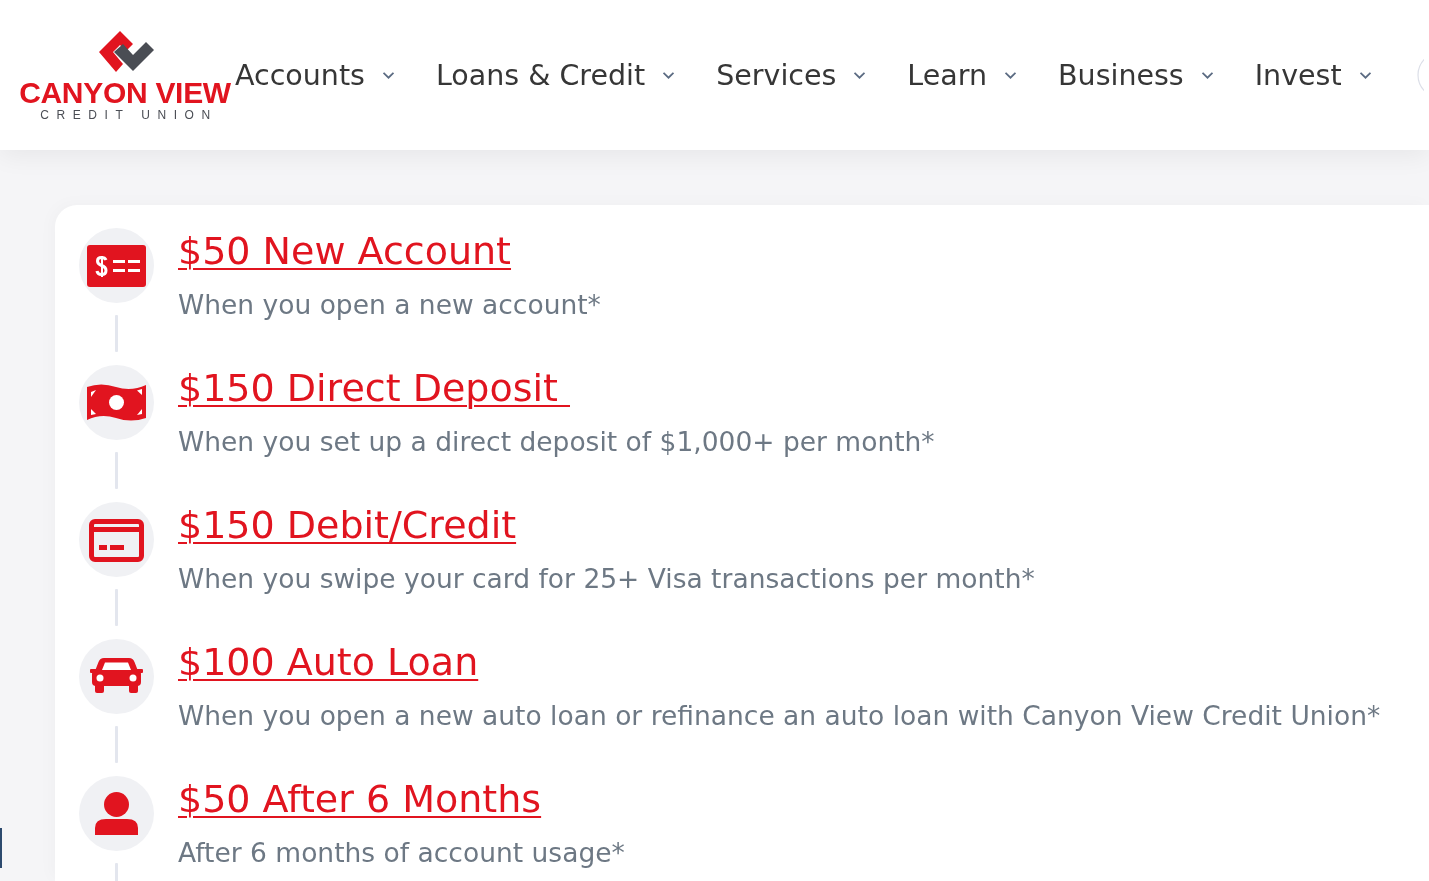 The image size is (1429, 881). I want to click on dollar-card-icon, so click(116, 265).